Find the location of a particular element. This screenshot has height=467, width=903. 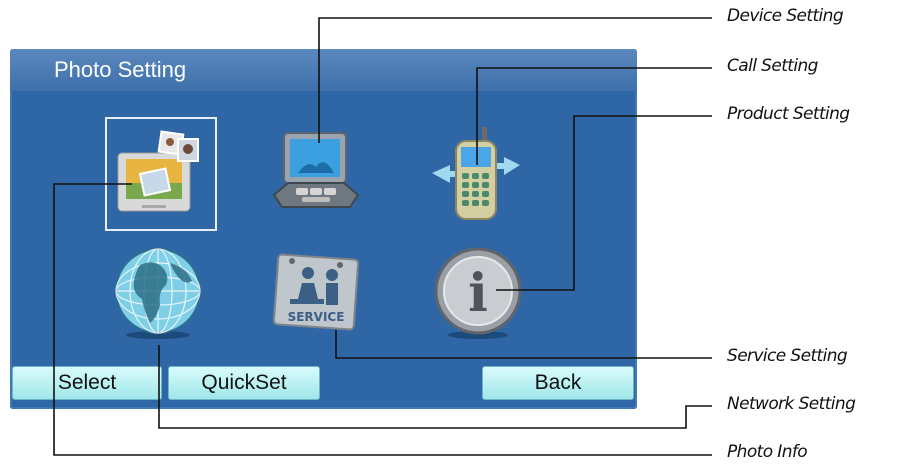

call-setting-label: Call Setting is located at coordinates (772, 66).